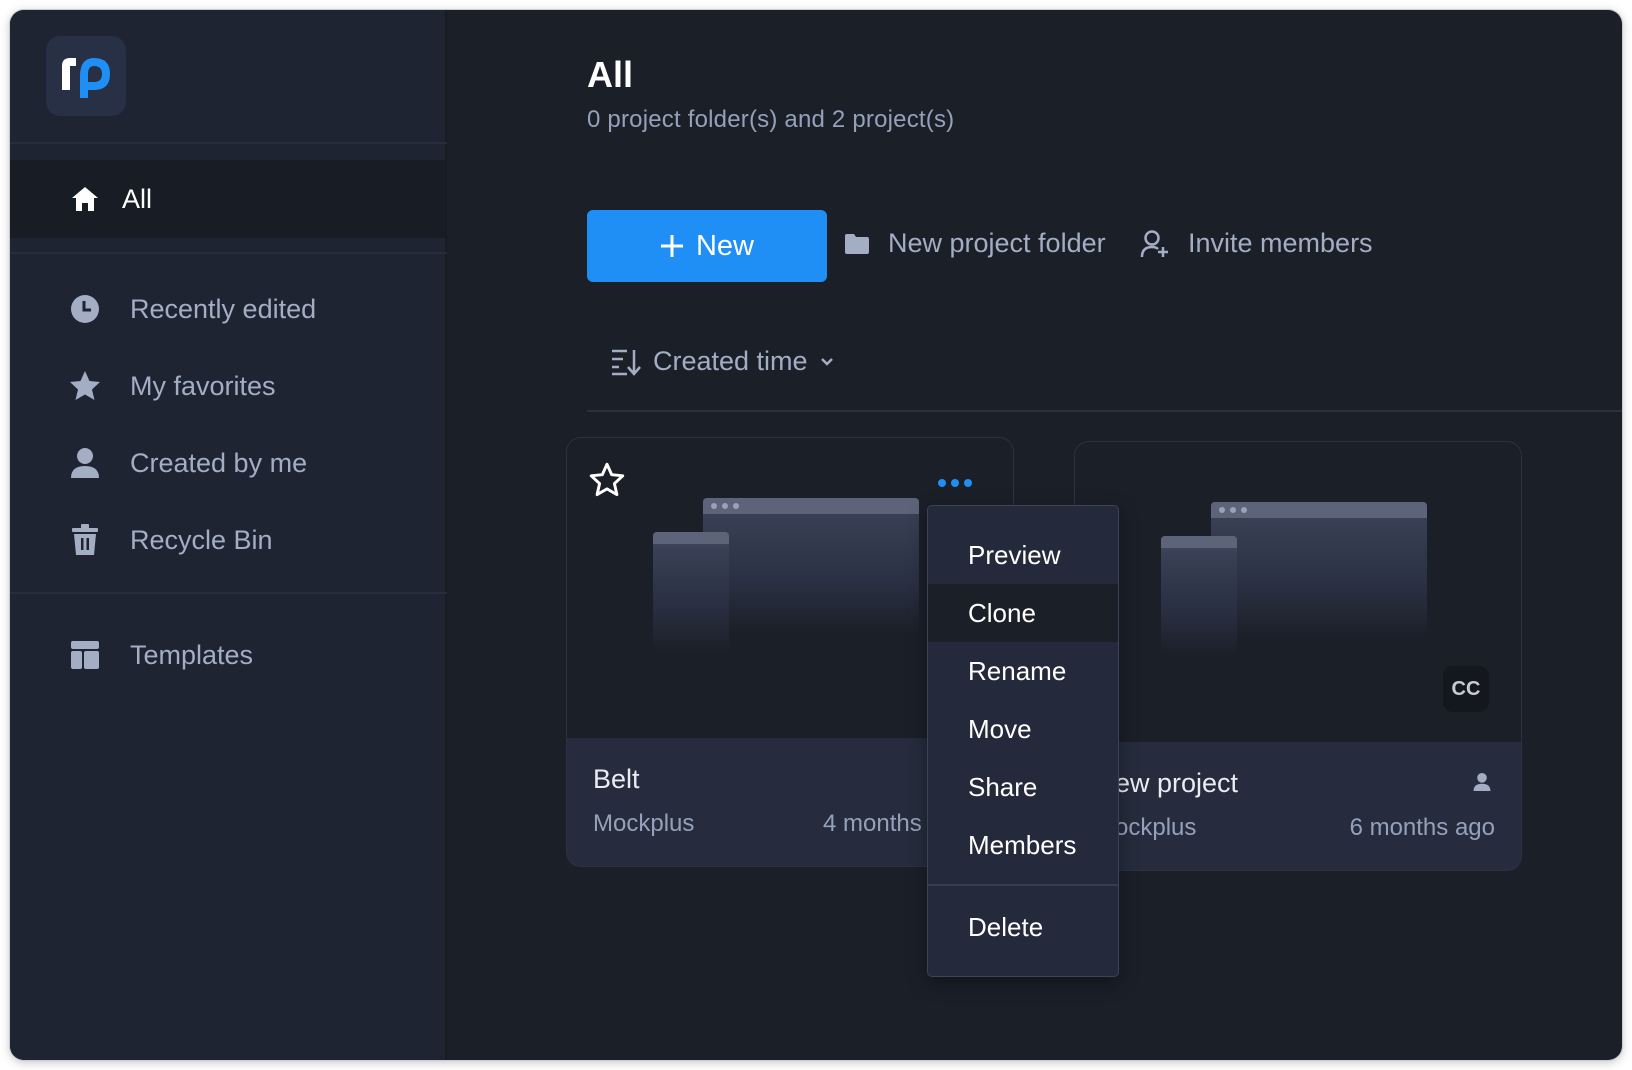 The width and height of the screenshot is (1632, 1070). Describe the element at coordinates (1156, 827) in the screenshot. I see `project-owner: ockplus` at that location.